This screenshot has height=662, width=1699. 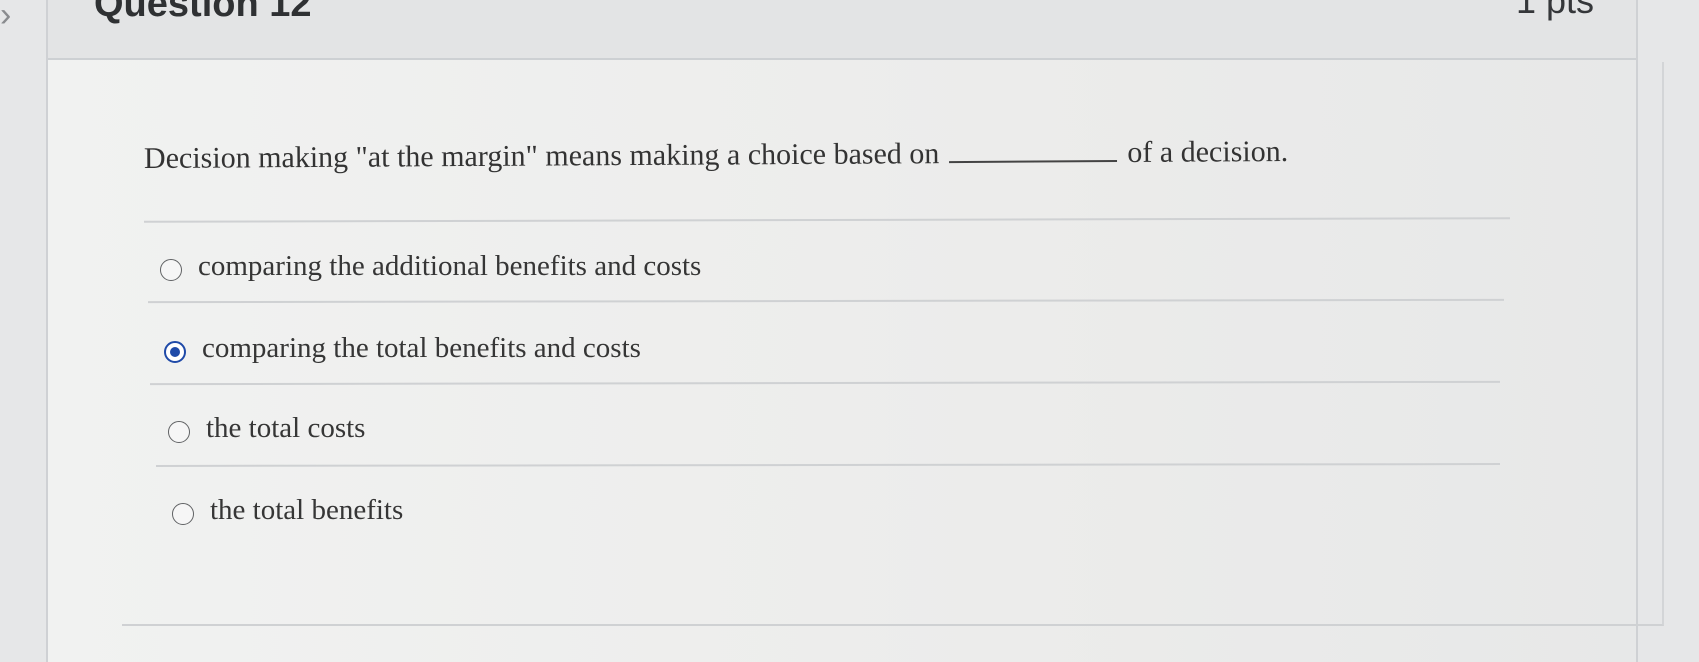 I want to click on prompt-divider, so click(x=827, y=220).